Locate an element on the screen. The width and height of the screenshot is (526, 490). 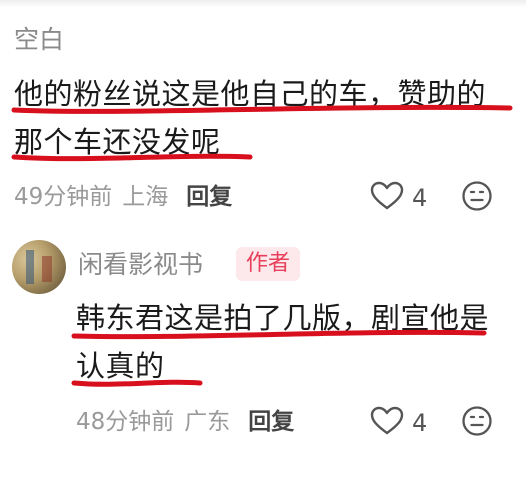
comment1-time: 49分钟前 is located at coordinates (63, 197).